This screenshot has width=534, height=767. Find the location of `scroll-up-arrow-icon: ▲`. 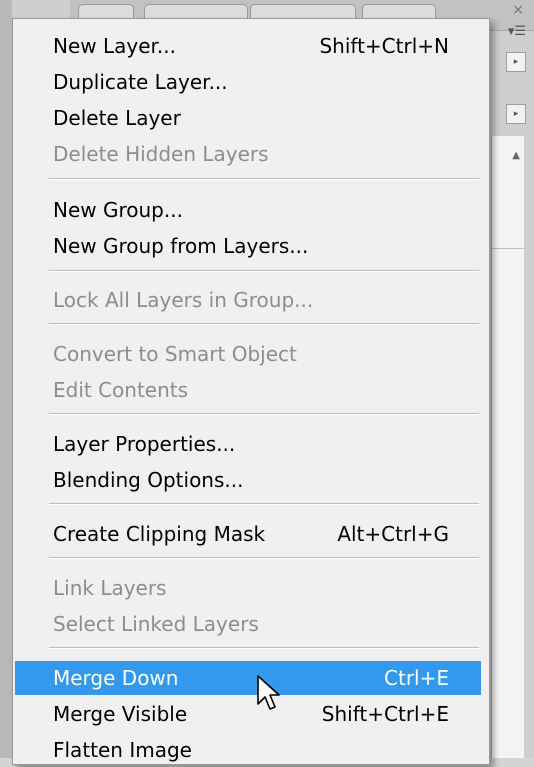

scroll-up-arrow-icon: ▲ is located at coordinates (516, 155).